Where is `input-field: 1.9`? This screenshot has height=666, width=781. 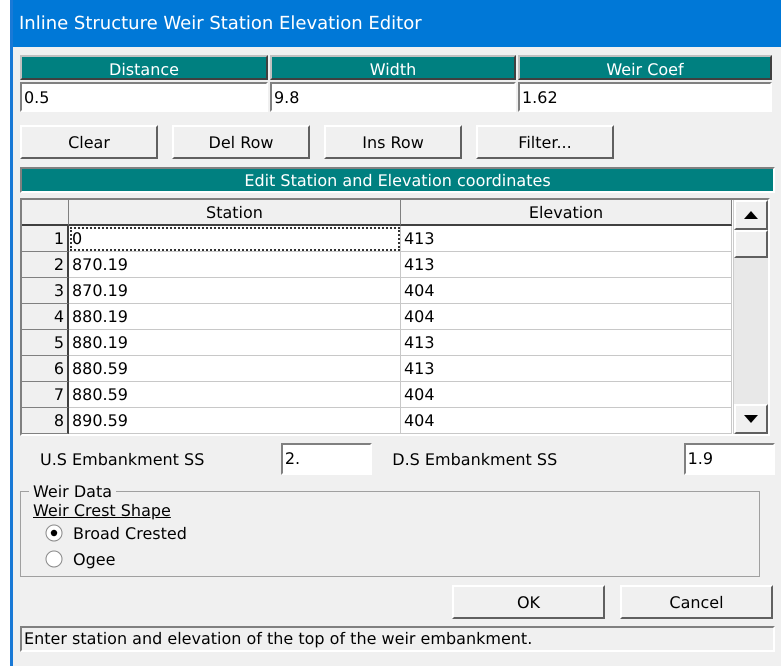 input-field: 1.9 is located at coordinates (730, 459).